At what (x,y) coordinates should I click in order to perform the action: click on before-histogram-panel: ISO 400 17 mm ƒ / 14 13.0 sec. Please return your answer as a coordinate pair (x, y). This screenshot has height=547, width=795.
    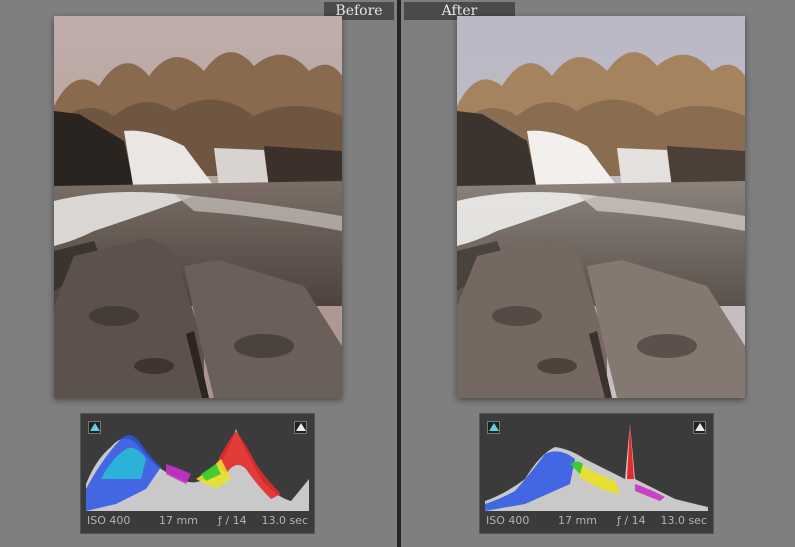
    Looking at the image, I should click on (197, 473).